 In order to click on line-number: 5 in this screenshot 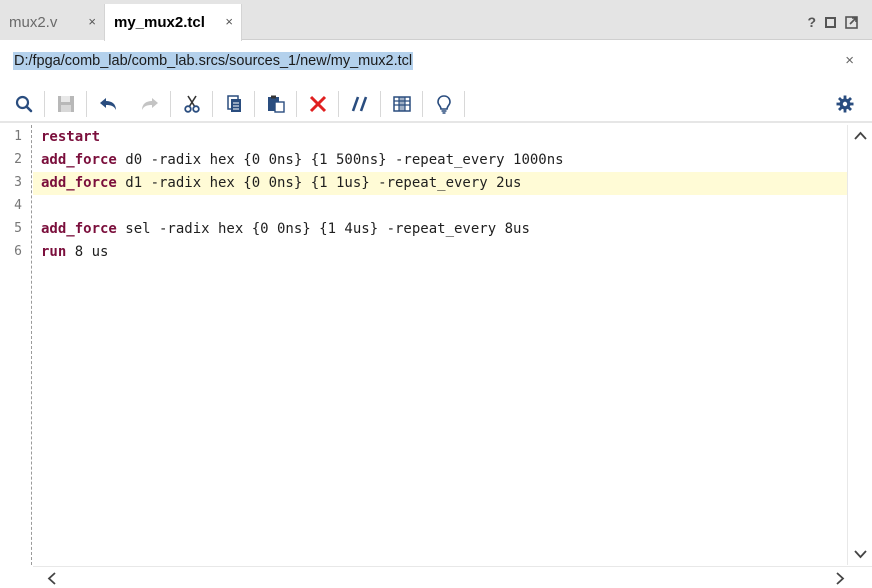, I will do `click(18, 228)`.